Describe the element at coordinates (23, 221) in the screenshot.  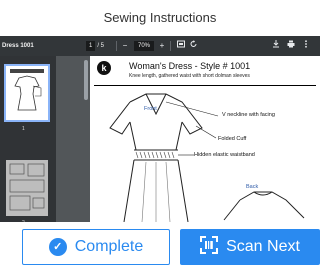
I see `thumbnail-number-2: 2` at that location.